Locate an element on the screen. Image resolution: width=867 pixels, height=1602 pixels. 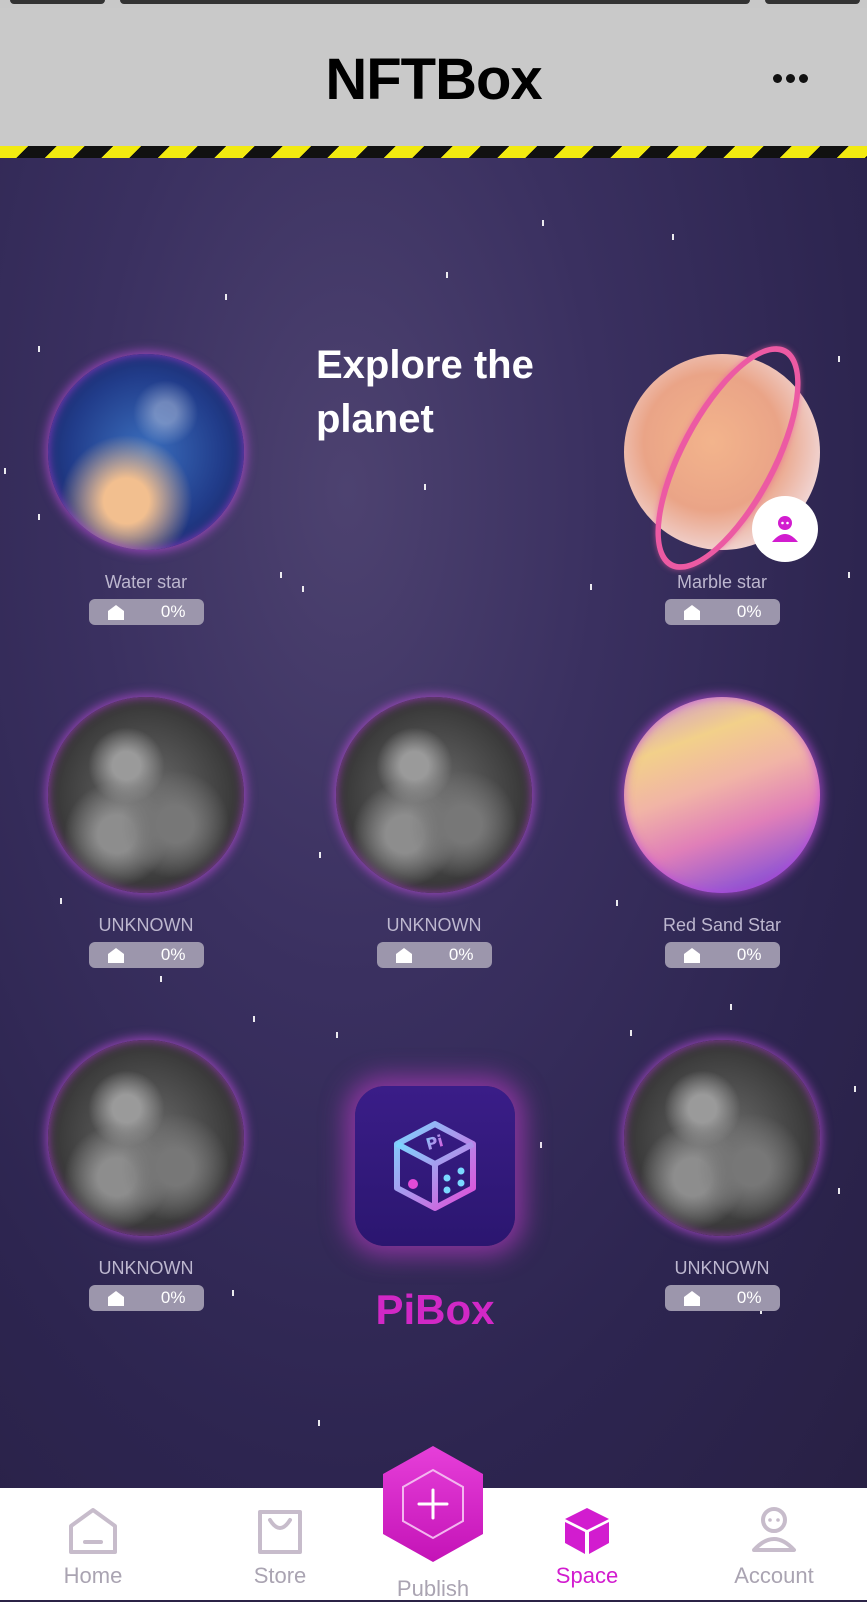
planet-card-red-sand-star: Red Sand Star 0% is located at coordinates (722, 832).